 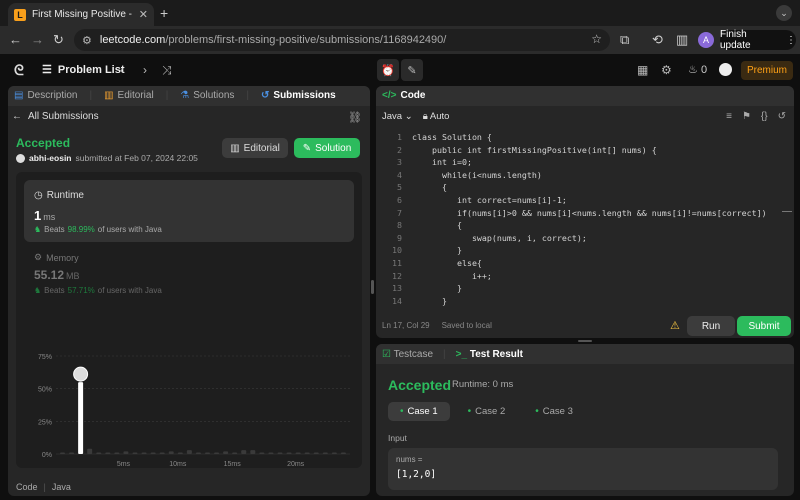 What do you see at coordinates (767, 70) in the screenshot?
I see `premium-button: Premium` at bounding box center [767, 70].